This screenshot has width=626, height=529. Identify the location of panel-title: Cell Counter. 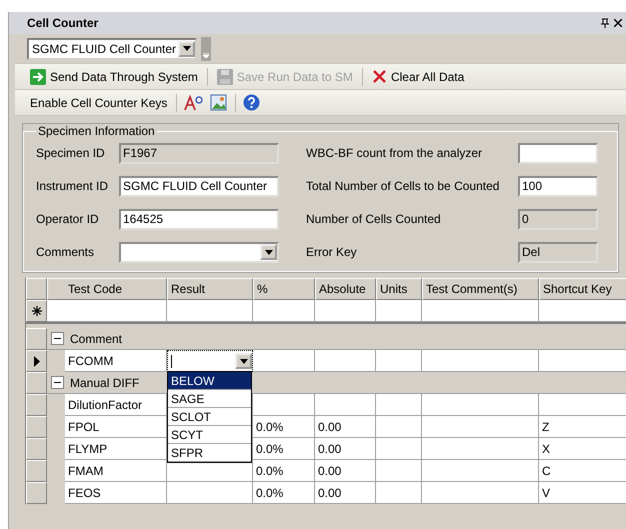
(62, 23).